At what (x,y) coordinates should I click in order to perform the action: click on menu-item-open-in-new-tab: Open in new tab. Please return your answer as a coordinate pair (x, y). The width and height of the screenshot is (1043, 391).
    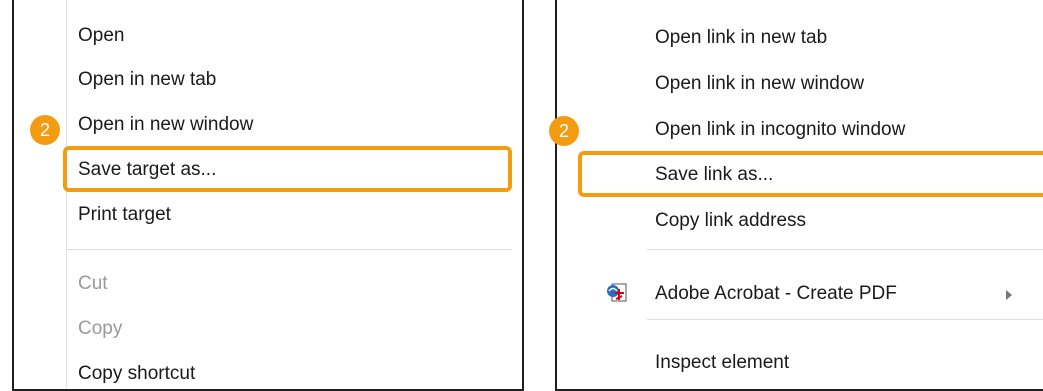
    Looking at the image, I should click on (147, 80).